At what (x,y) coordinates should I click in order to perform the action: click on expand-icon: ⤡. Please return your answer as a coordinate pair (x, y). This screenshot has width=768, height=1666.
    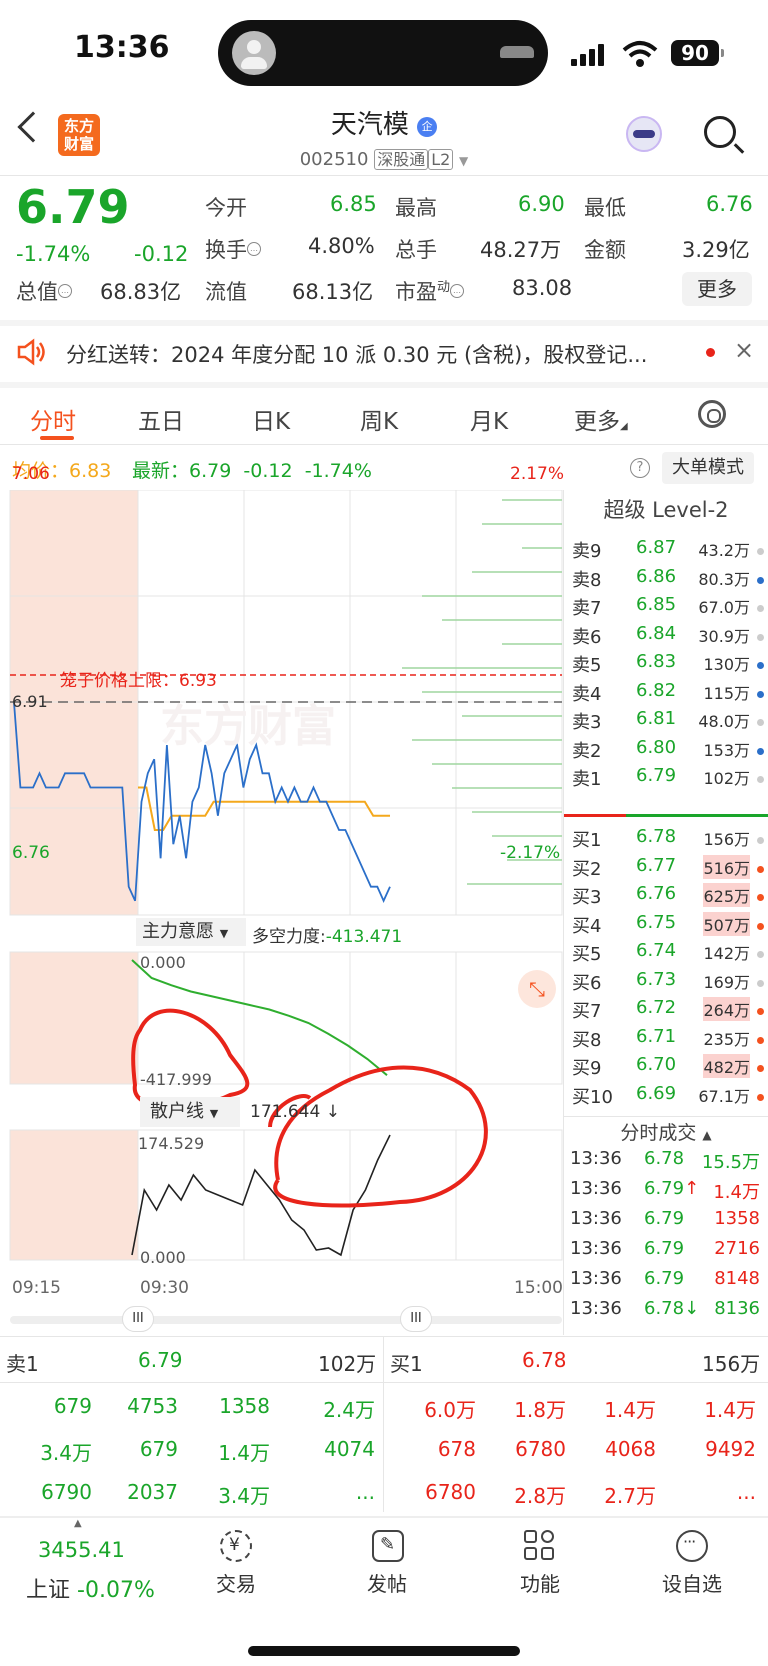
    Looking at the image, I should click on (537, 989).